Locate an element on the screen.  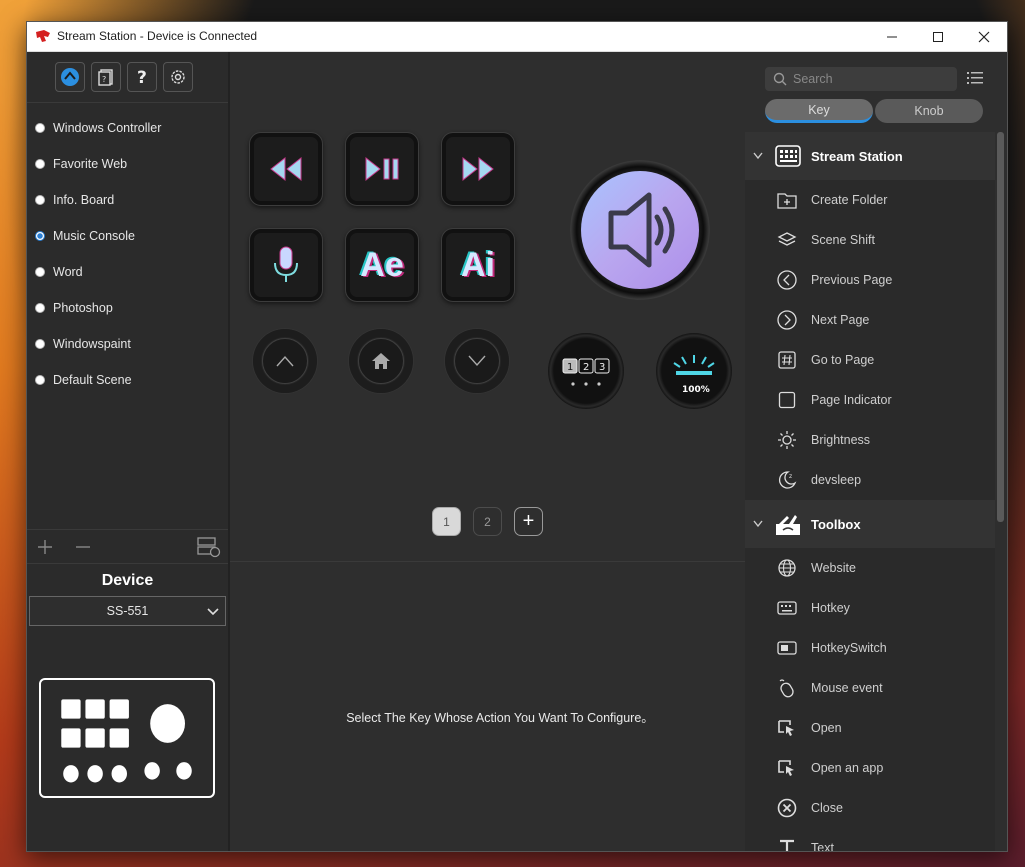
scene-item: Windowspaint is located at coordinates (127, 344).